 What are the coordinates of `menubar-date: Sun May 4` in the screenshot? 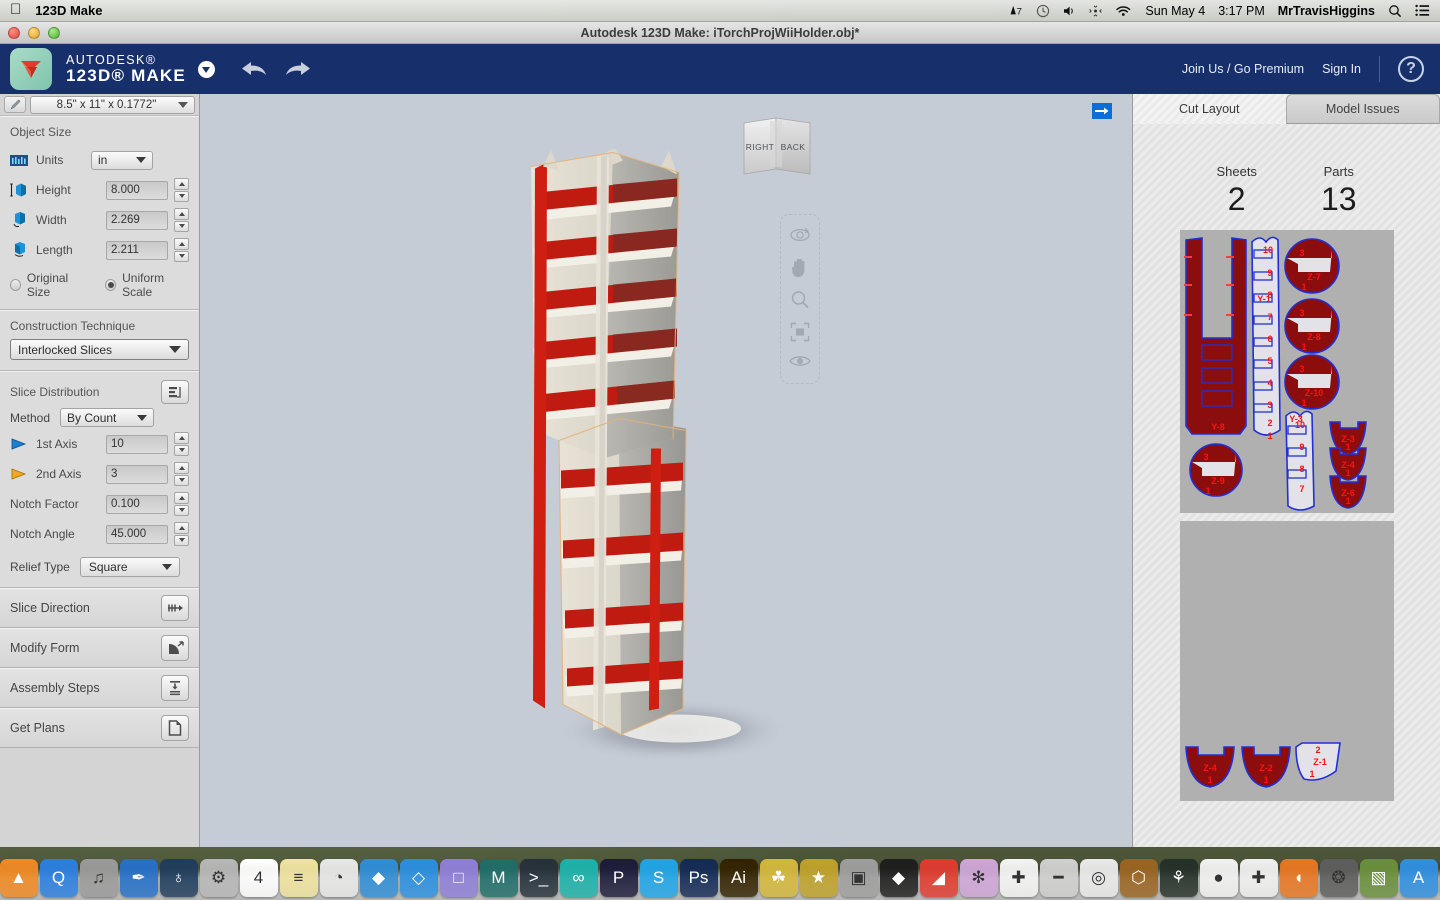 It's located at (1175, 11).